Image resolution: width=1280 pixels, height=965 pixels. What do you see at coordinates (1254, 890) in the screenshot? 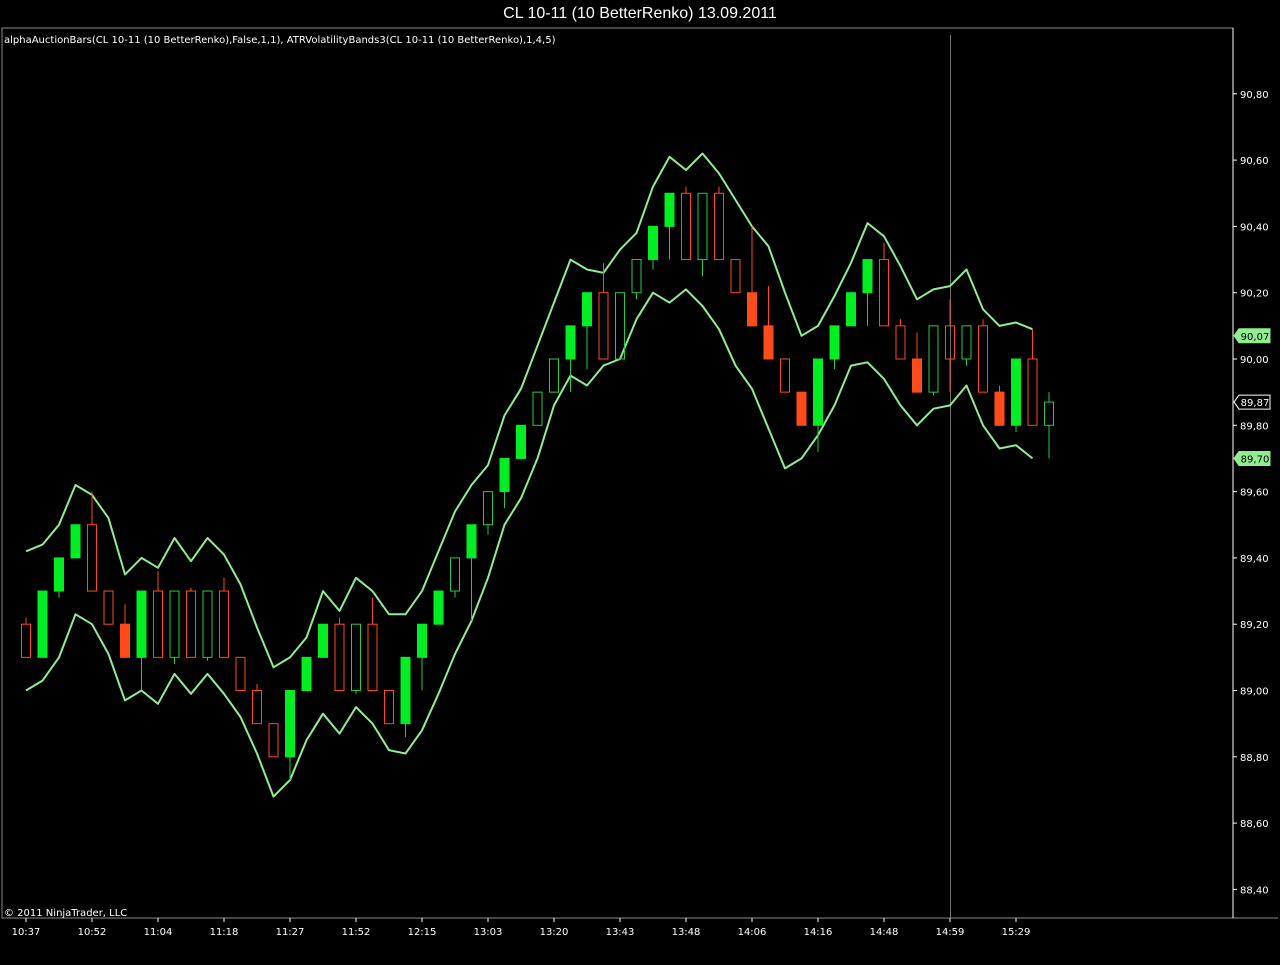
I see `y-tick-label: 88,40` at bounding box center [1254, 890].